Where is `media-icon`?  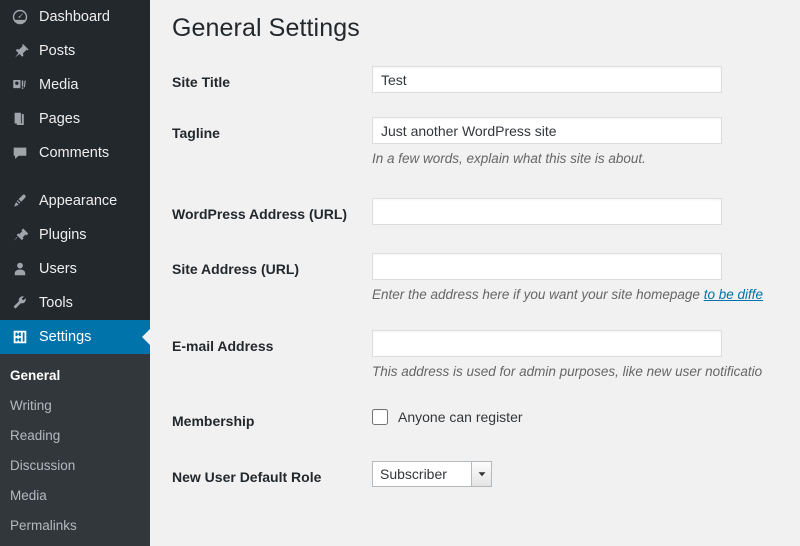 media-icon is located at coordinates (20, 85).